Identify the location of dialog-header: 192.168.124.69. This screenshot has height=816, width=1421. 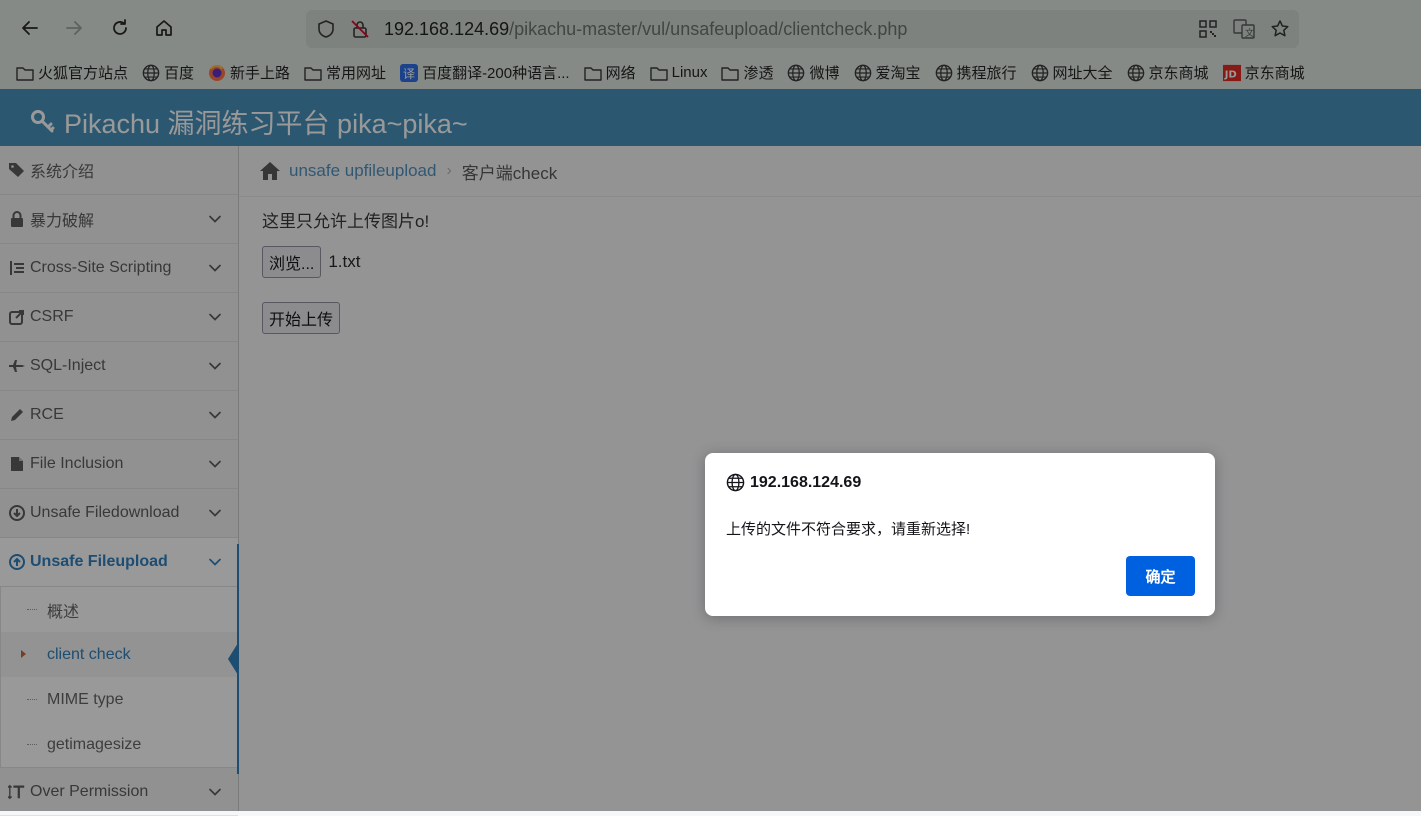
(793, 482).